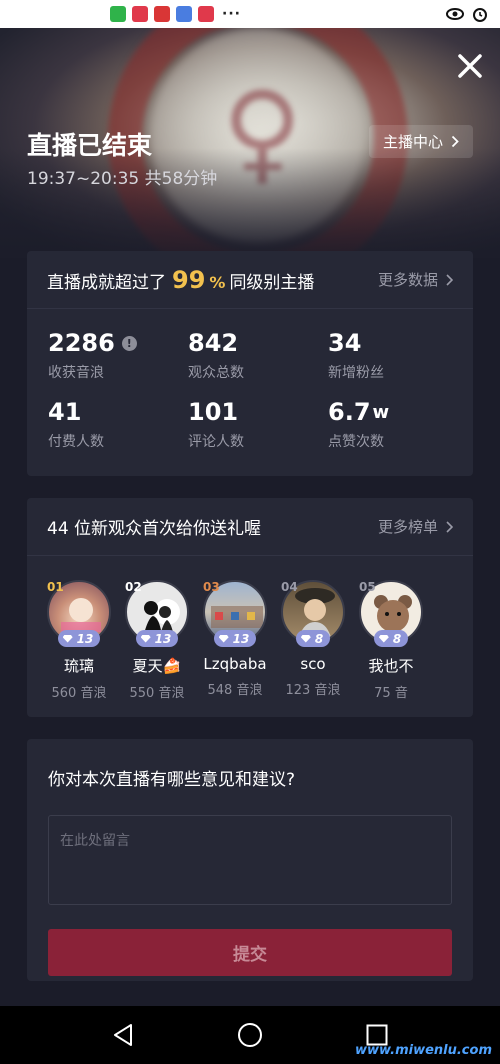  Describe the element at coordinates (90, 145) in the screenshot. I see `page-title: 直播已结束` at that location.